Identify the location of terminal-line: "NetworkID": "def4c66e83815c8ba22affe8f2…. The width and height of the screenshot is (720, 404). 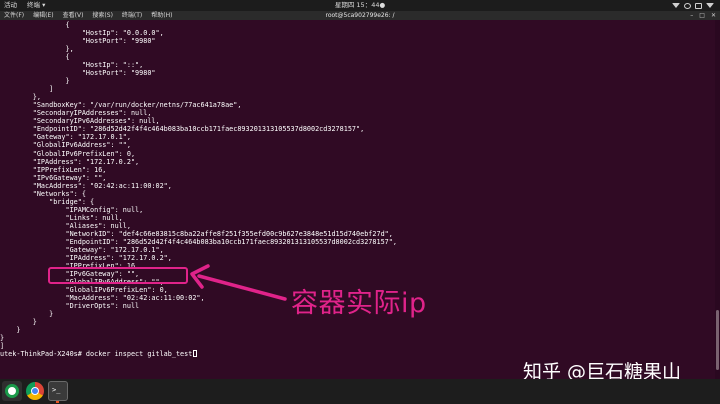
(196, 233).